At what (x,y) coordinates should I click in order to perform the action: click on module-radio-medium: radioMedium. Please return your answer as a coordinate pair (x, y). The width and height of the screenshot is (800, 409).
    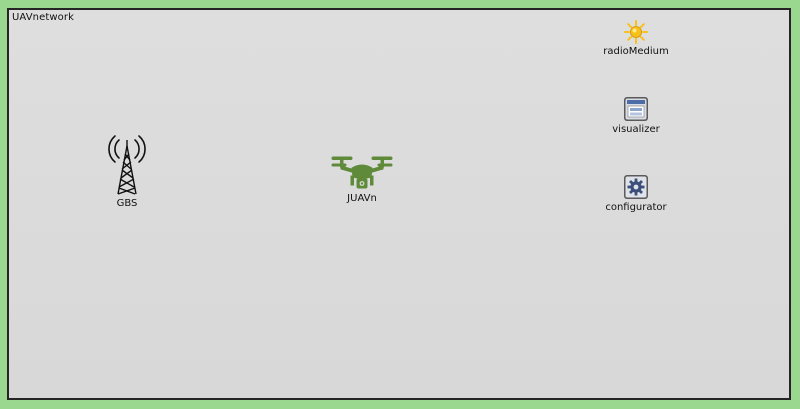
    Looking at the image, I should click on (636, 38).